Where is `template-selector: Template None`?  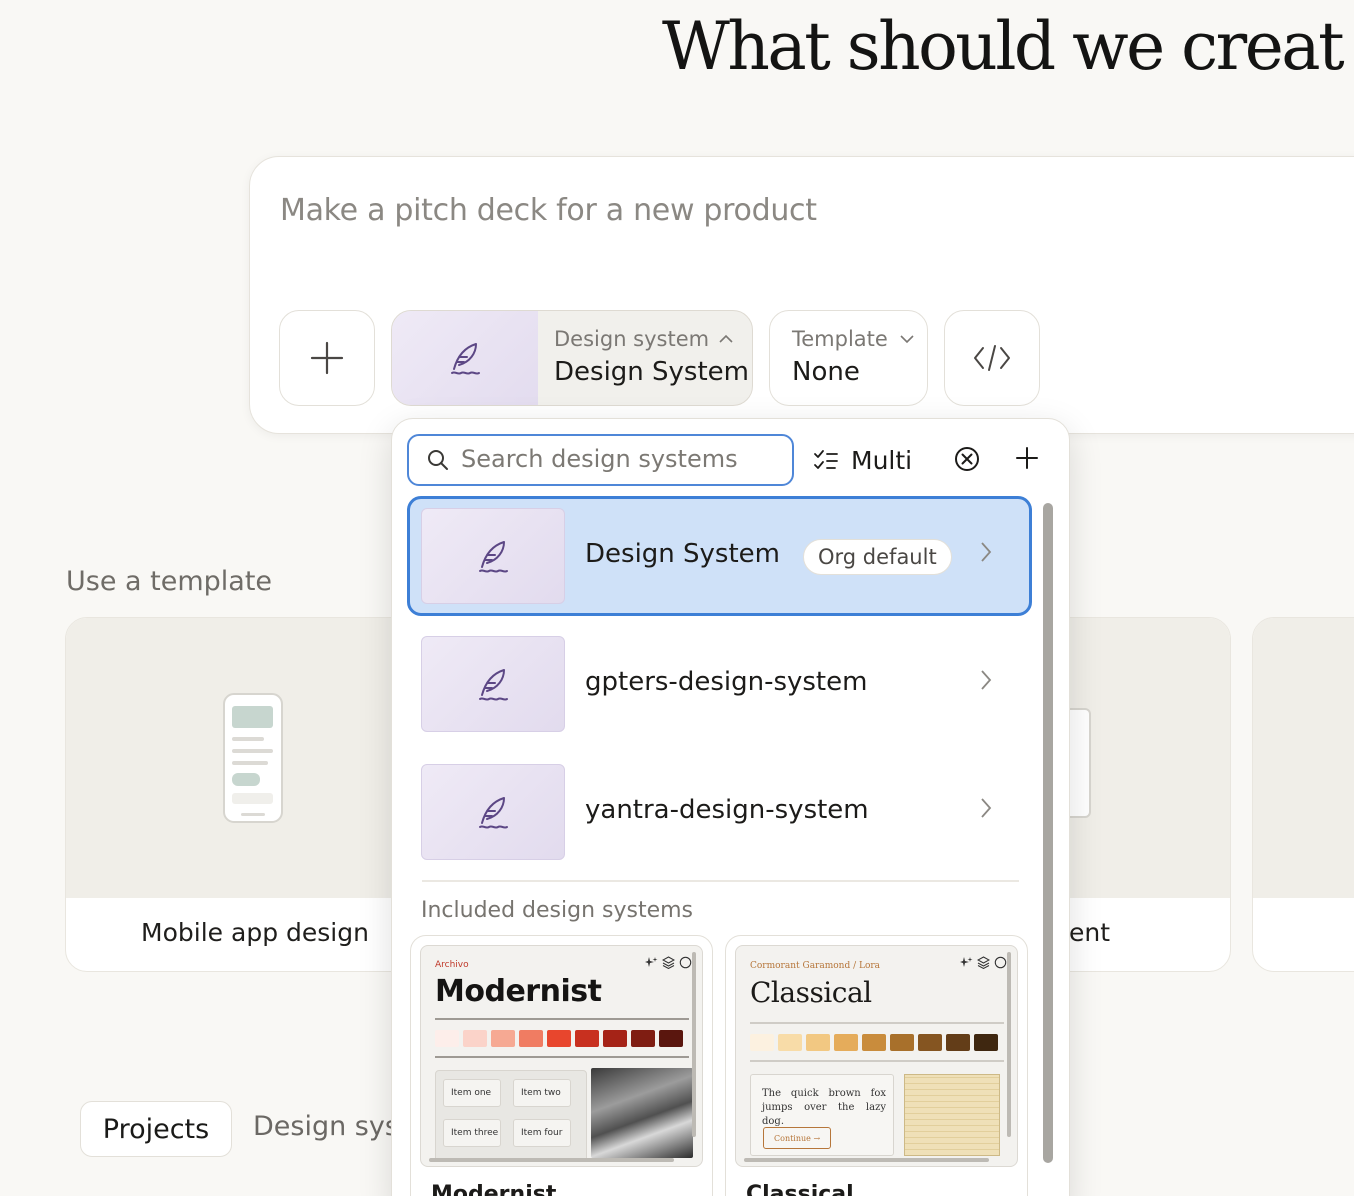 template-selector: Template None is located at coordinates (848, 358).